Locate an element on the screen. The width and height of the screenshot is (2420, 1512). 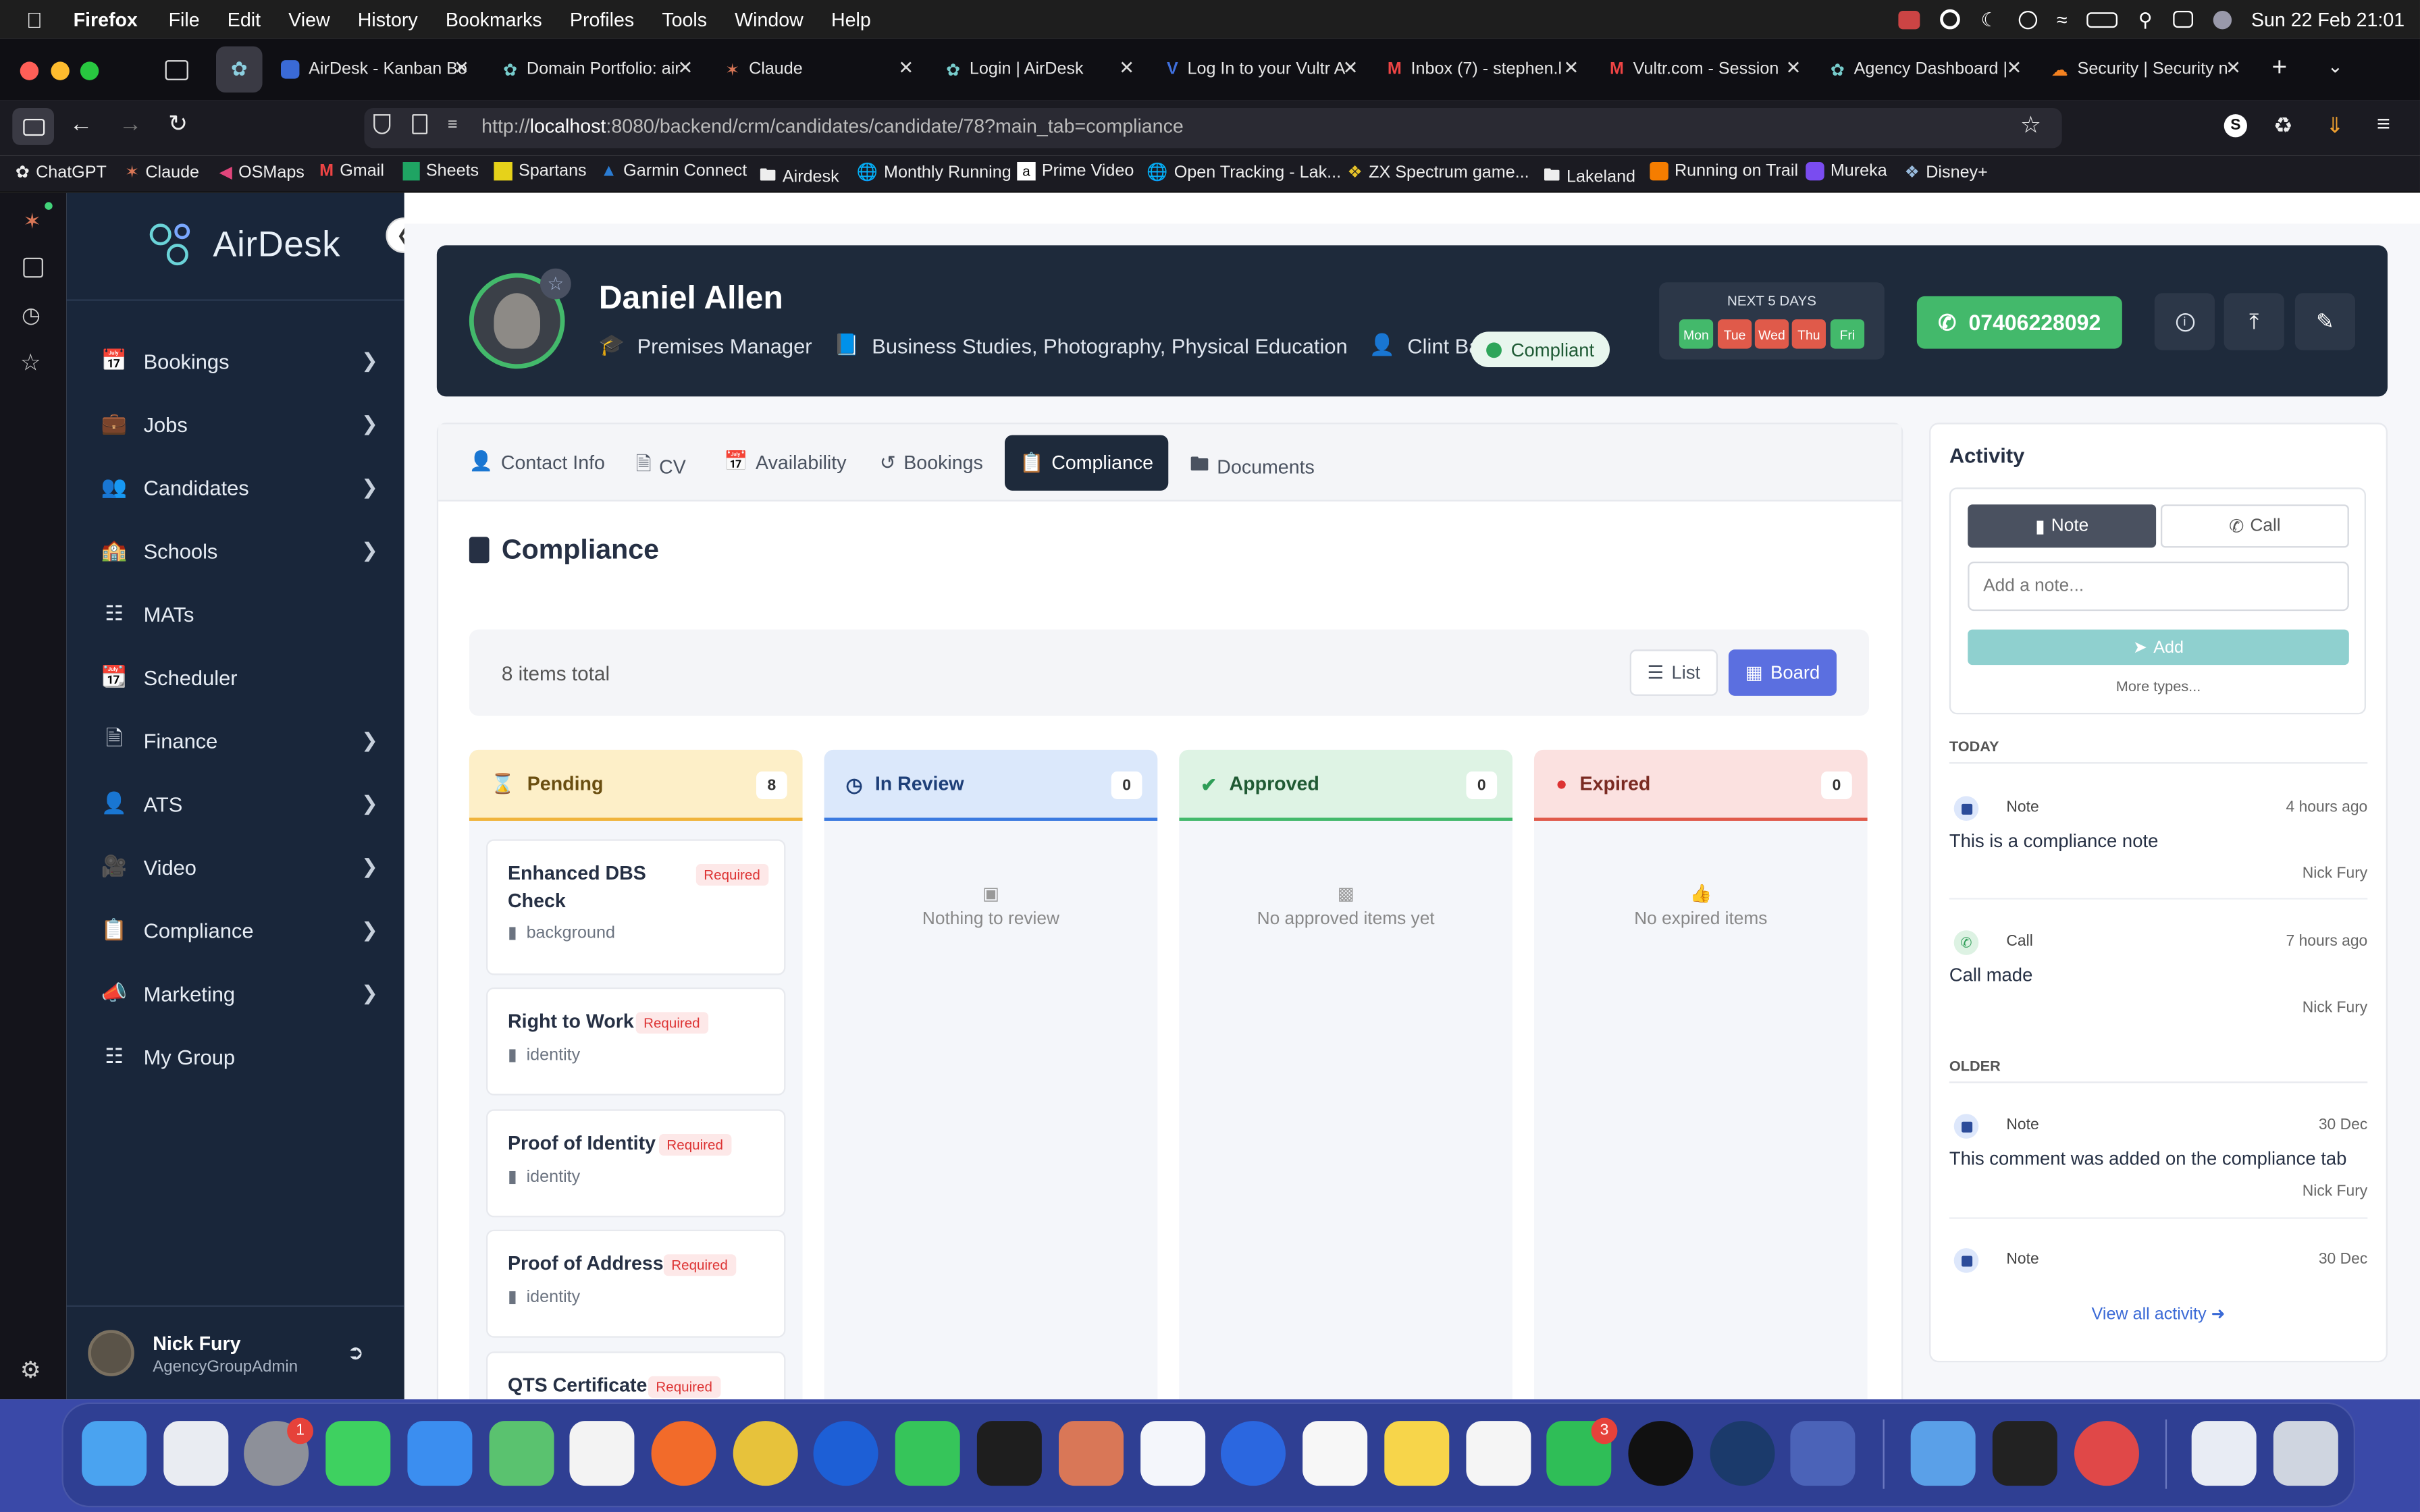
photos-icon is located at coordinates (602, 1453).